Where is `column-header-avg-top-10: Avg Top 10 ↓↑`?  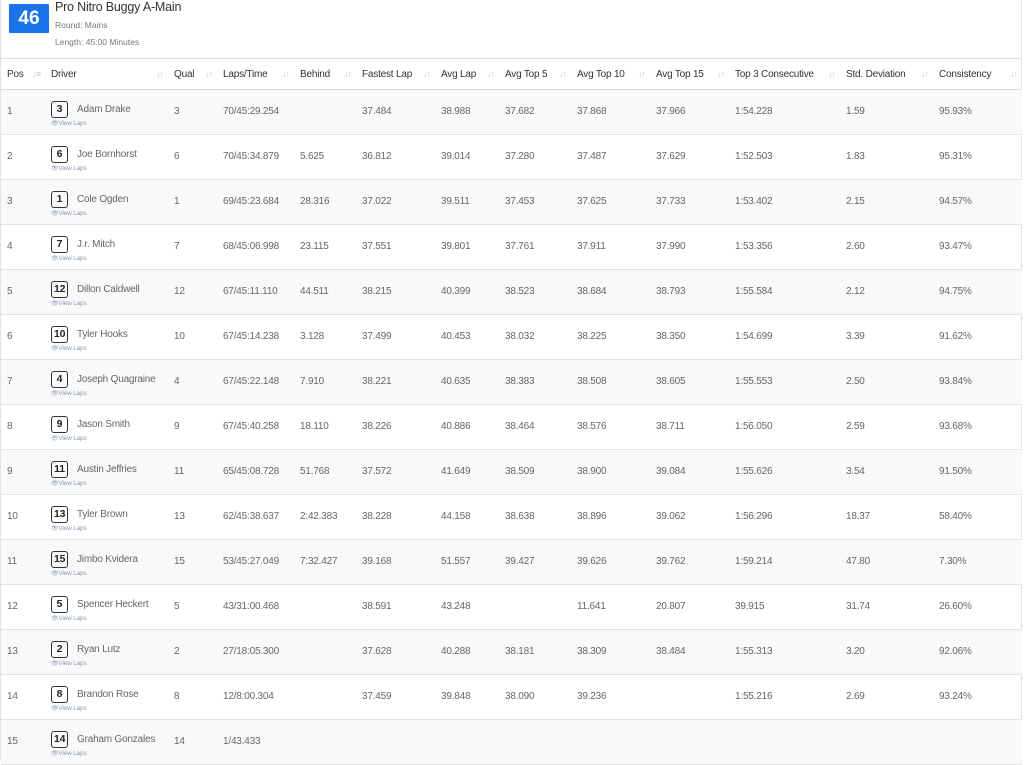
column-header-avg-top-10: Avg Top 10 ↓↑ is located at coordinates (610, 74).